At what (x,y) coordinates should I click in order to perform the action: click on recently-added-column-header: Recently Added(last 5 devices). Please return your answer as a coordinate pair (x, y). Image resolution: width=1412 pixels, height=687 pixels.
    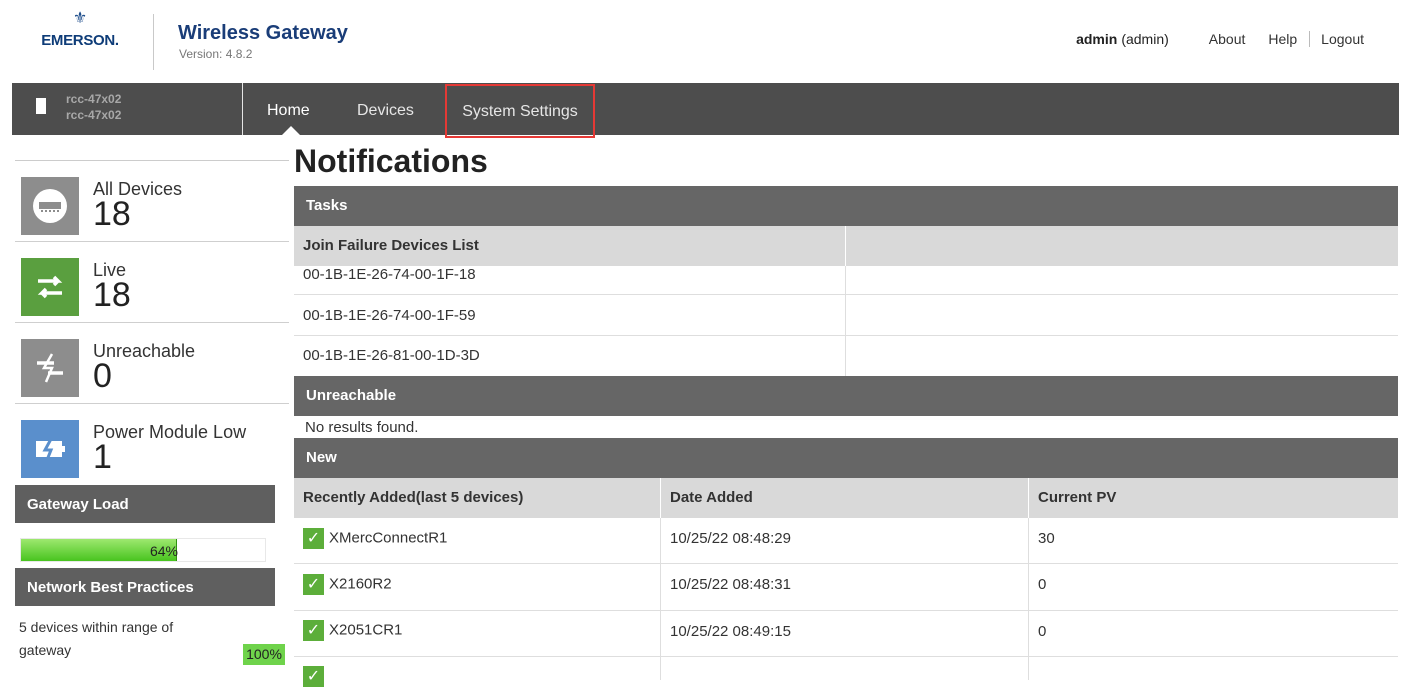
    Looking at the image, I should click on (477, 498).